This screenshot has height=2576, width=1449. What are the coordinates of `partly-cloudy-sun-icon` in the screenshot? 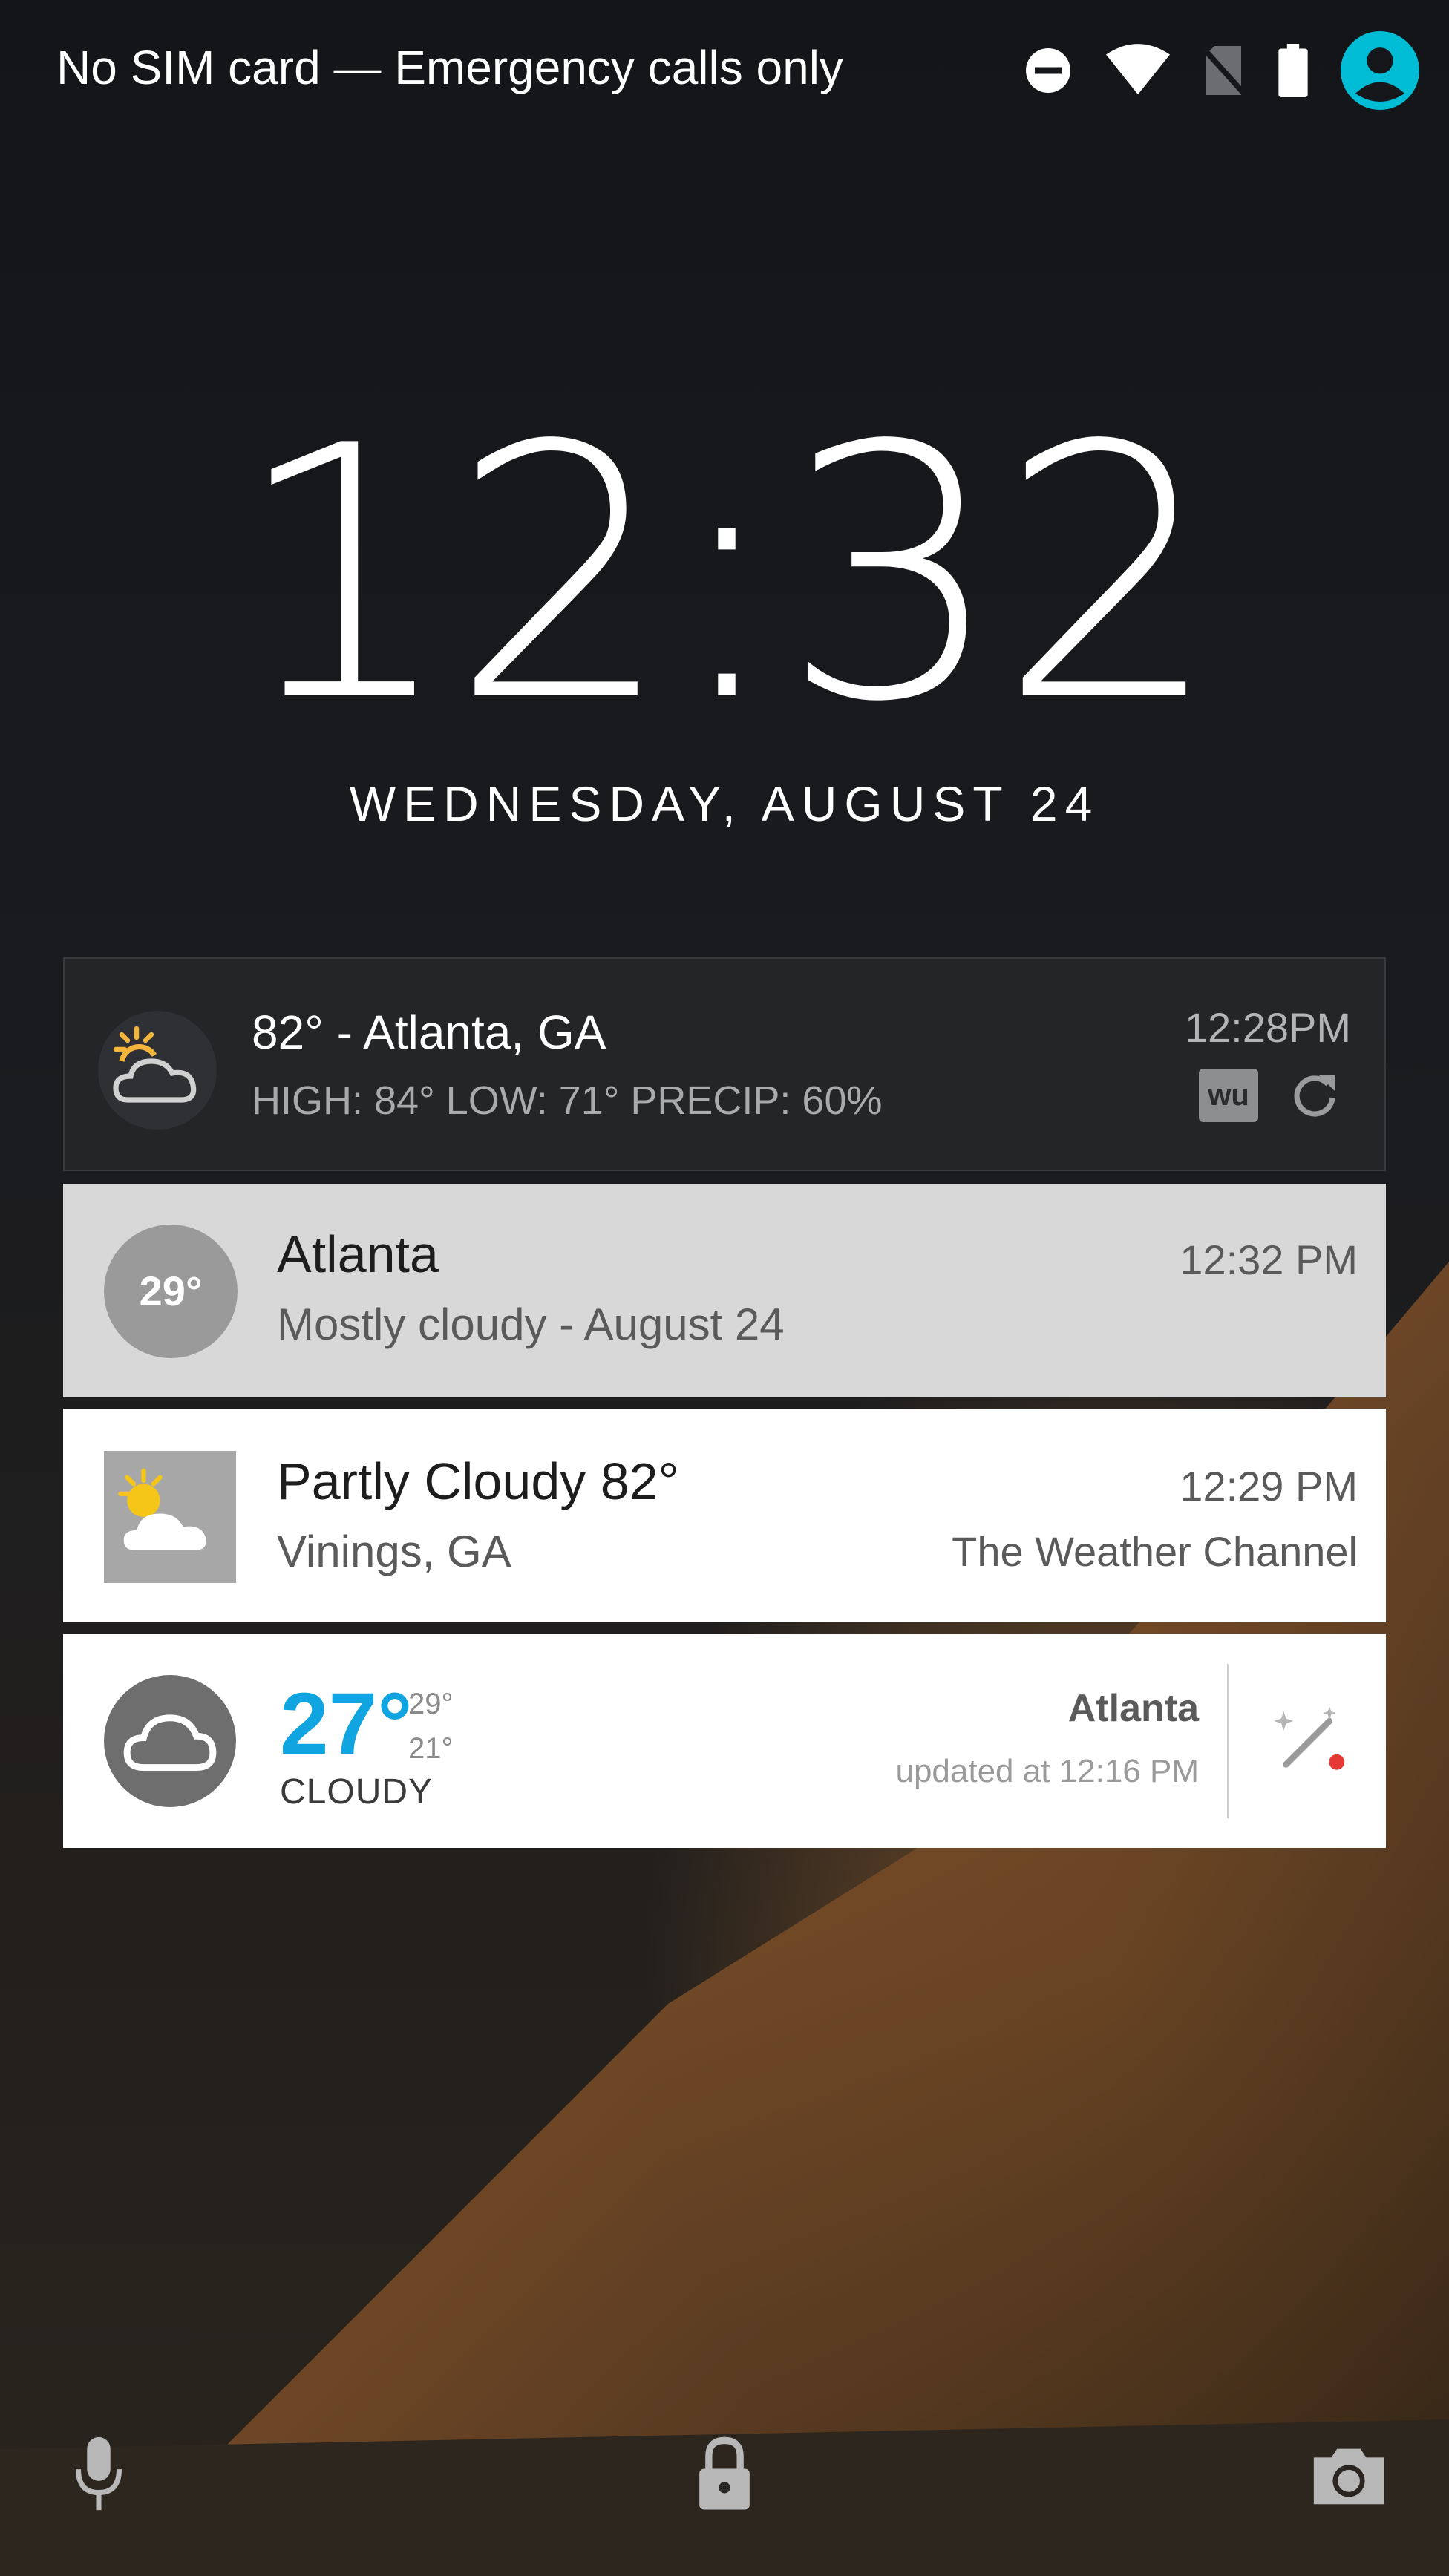 It's located at (170, 1517).